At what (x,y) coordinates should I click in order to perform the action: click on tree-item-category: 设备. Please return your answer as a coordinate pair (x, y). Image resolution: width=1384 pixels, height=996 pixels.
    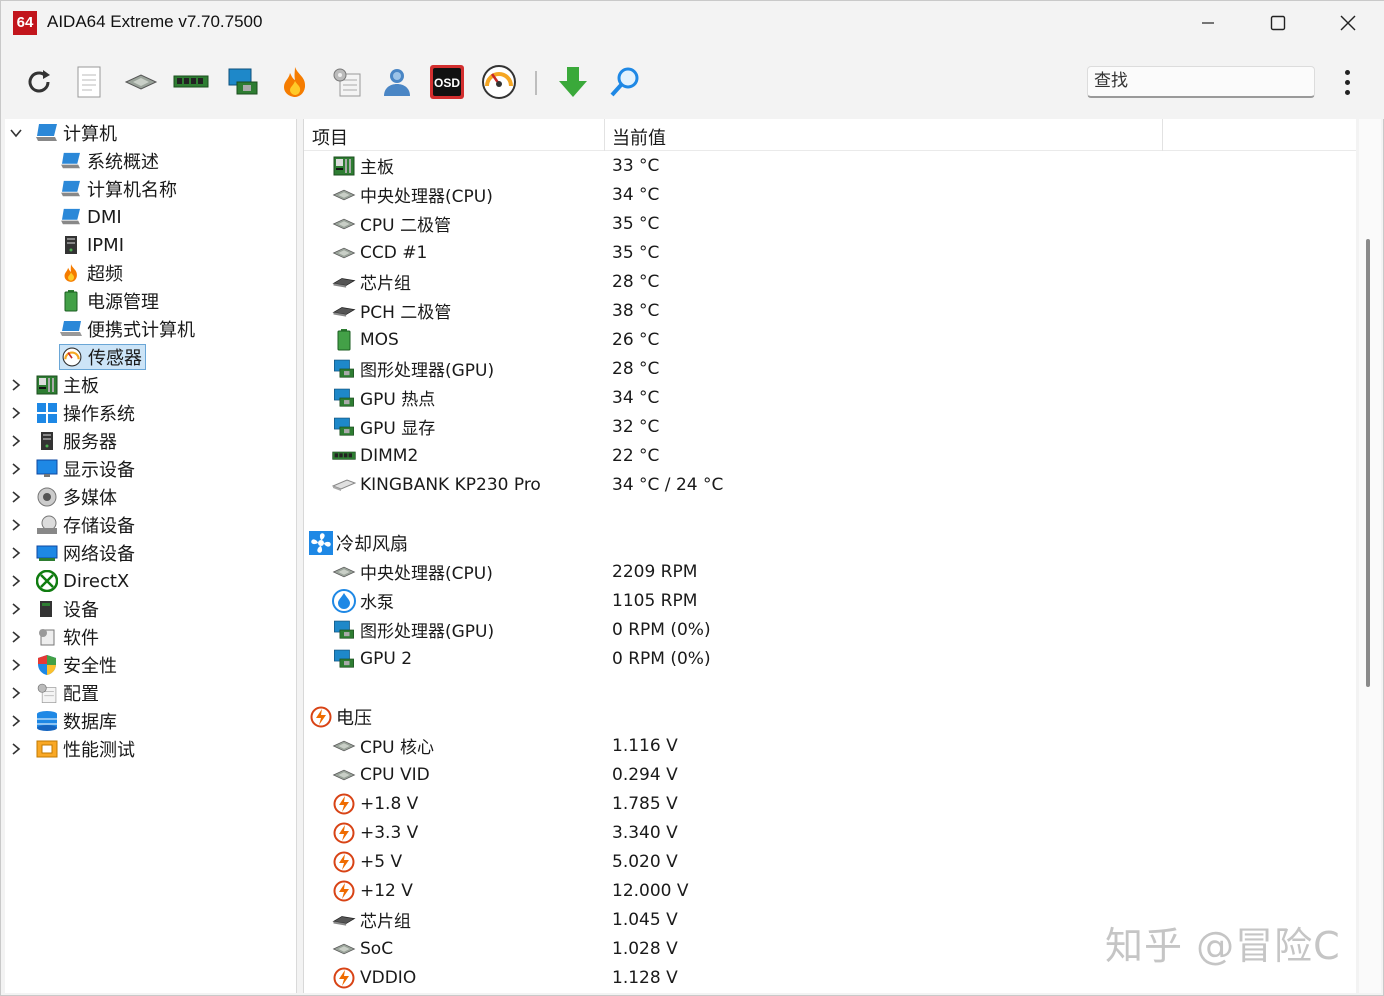
    Looking at the image, I should click on (55, 609).